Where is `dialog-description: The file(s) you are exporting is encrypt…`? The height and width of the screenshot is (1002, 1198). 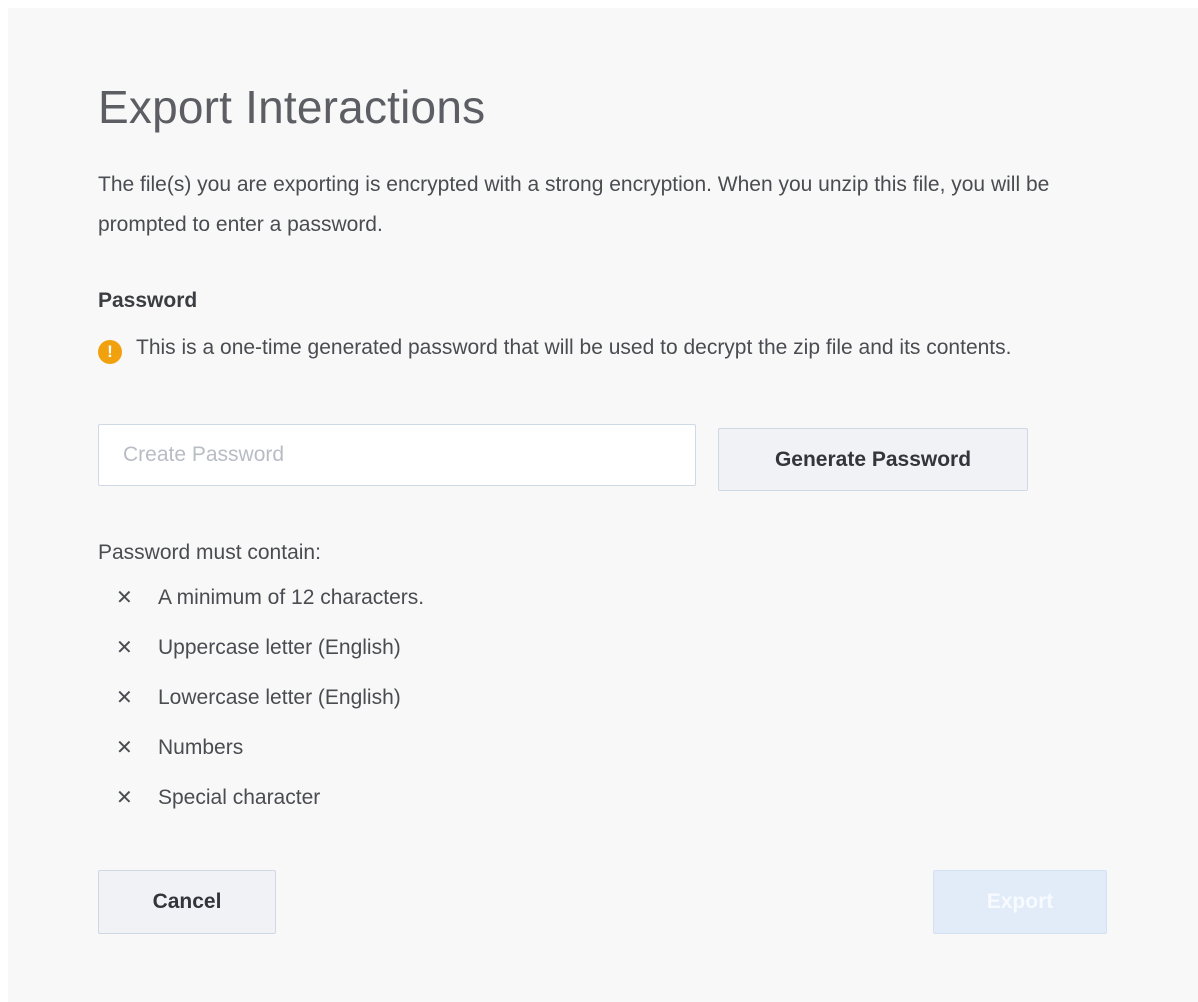
dialog-description: The file(s) you are exporting is encrypt… is located at coordinates (574, 204).